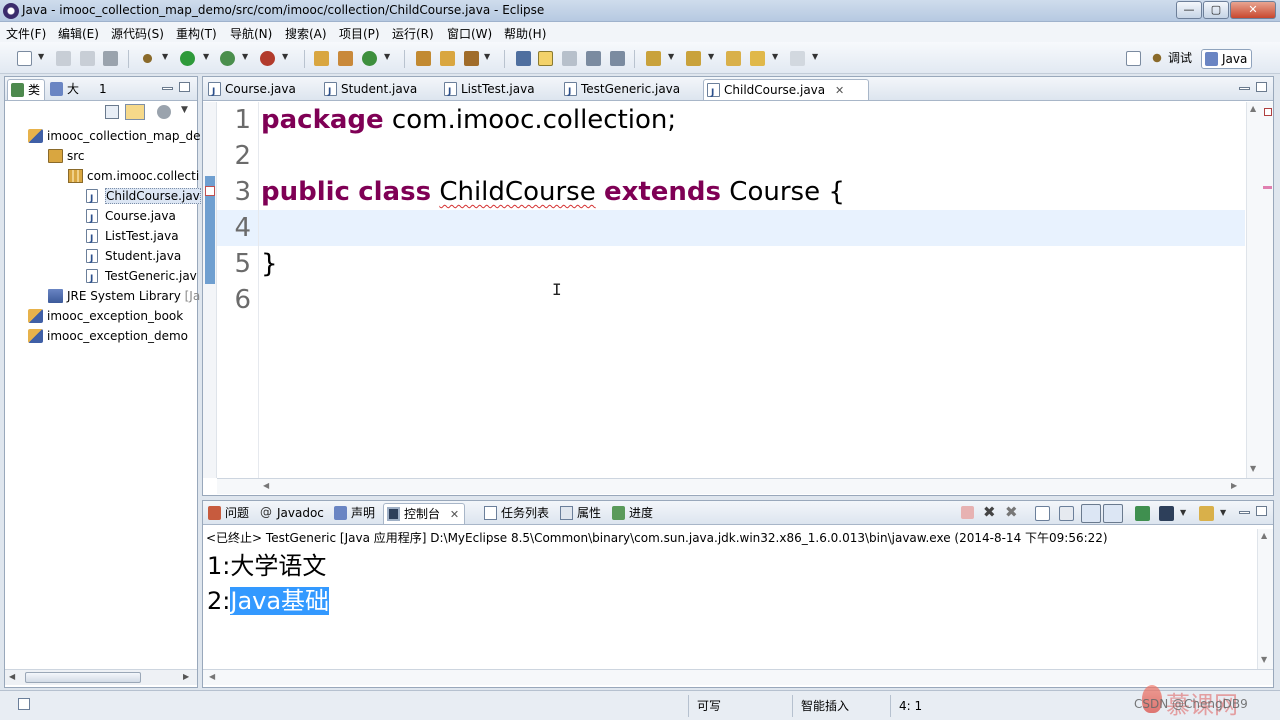 Image resolution: width=1280 pixels, height=720 pixels. Describe the element at coordinates (991, 512) in the screenshot. I see `remove-launch-icon: ✖` at that location.